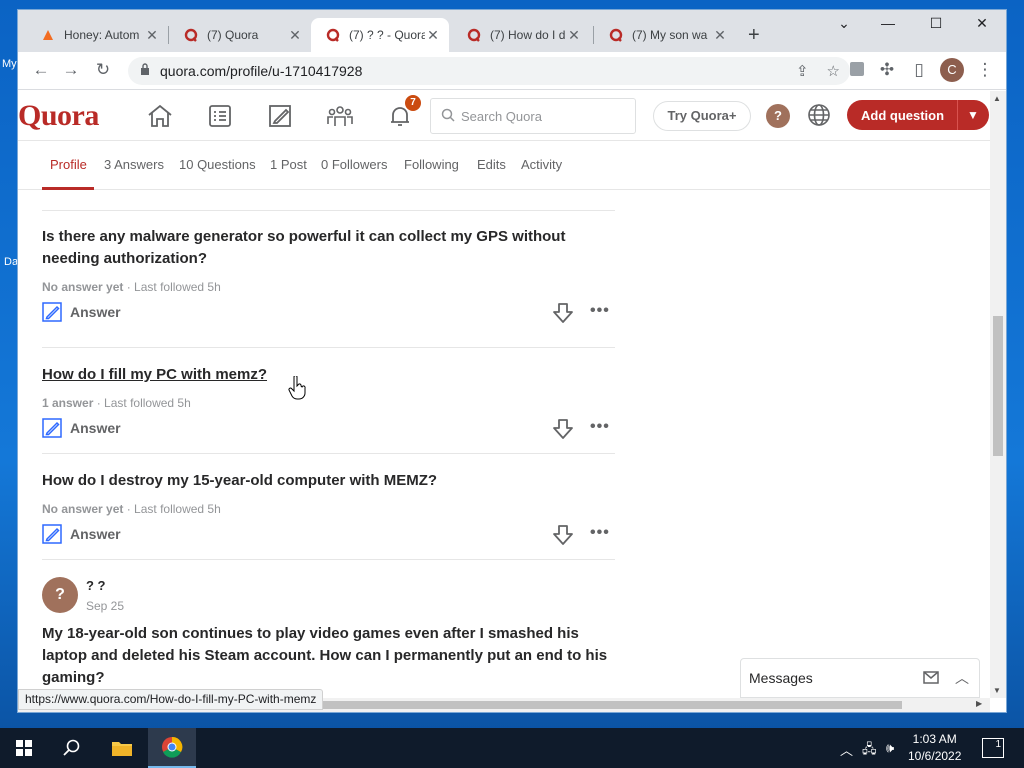 The image size is (1024, 768). What do you see at coordinates (919, 70) in the screenshot?
I see `side-panel-icon: ▯` at bounding box center [919, 70].